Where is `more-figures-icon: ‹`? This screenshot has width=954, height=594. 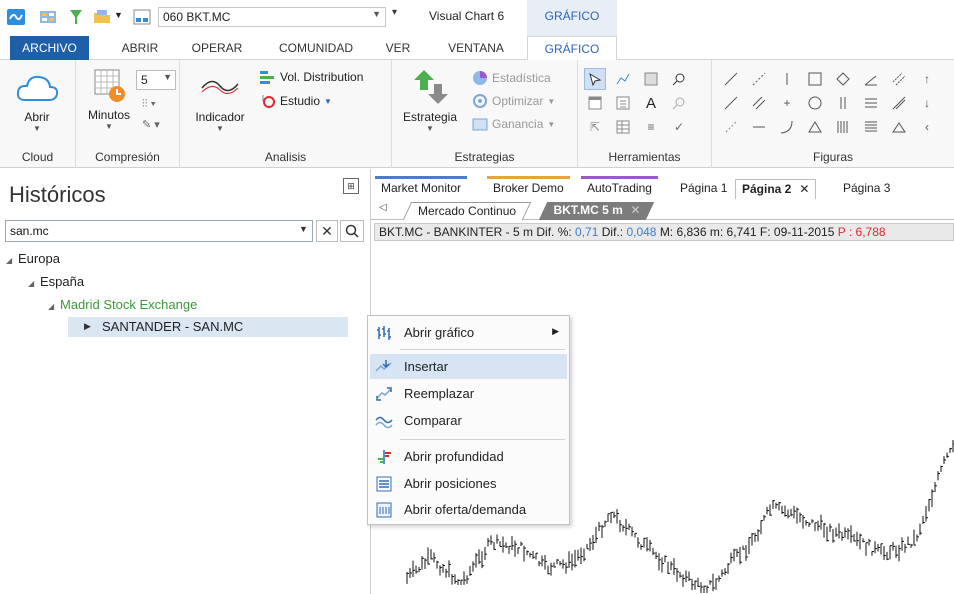
more-figures-icon: ‹ is located at coordinates (927, 127).